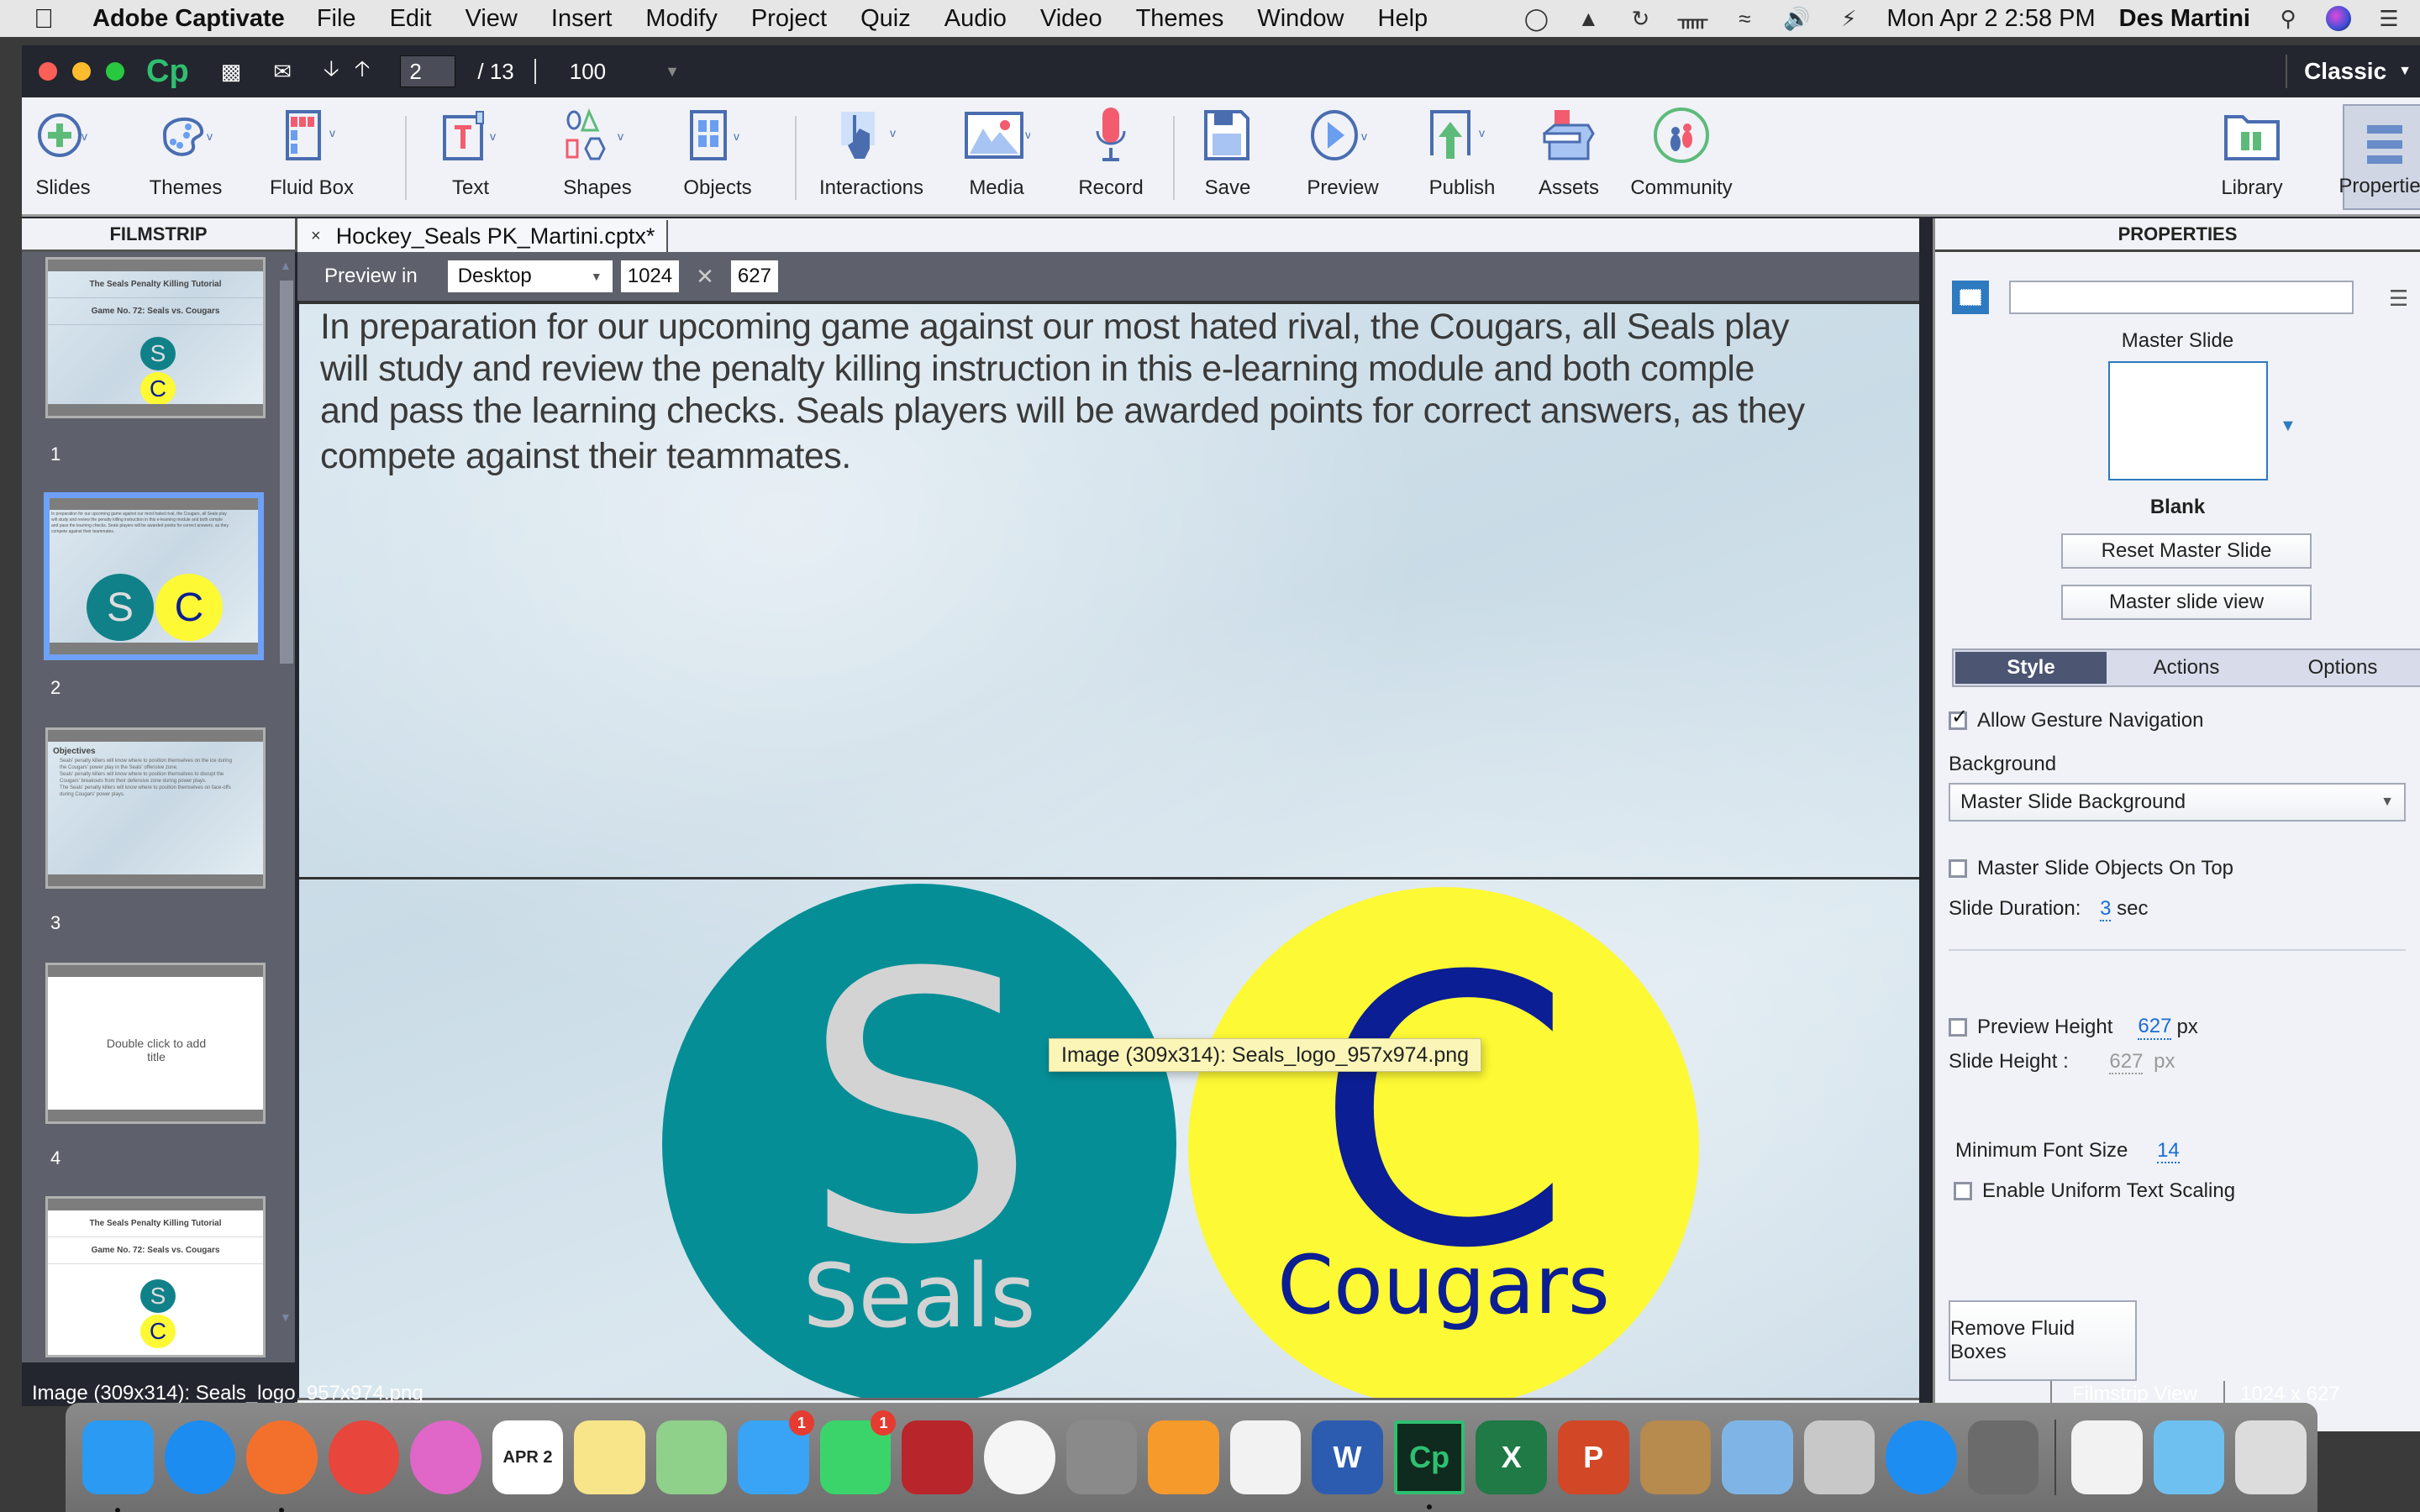  I want to click on menu-audio: Audio, so click(975, 19).